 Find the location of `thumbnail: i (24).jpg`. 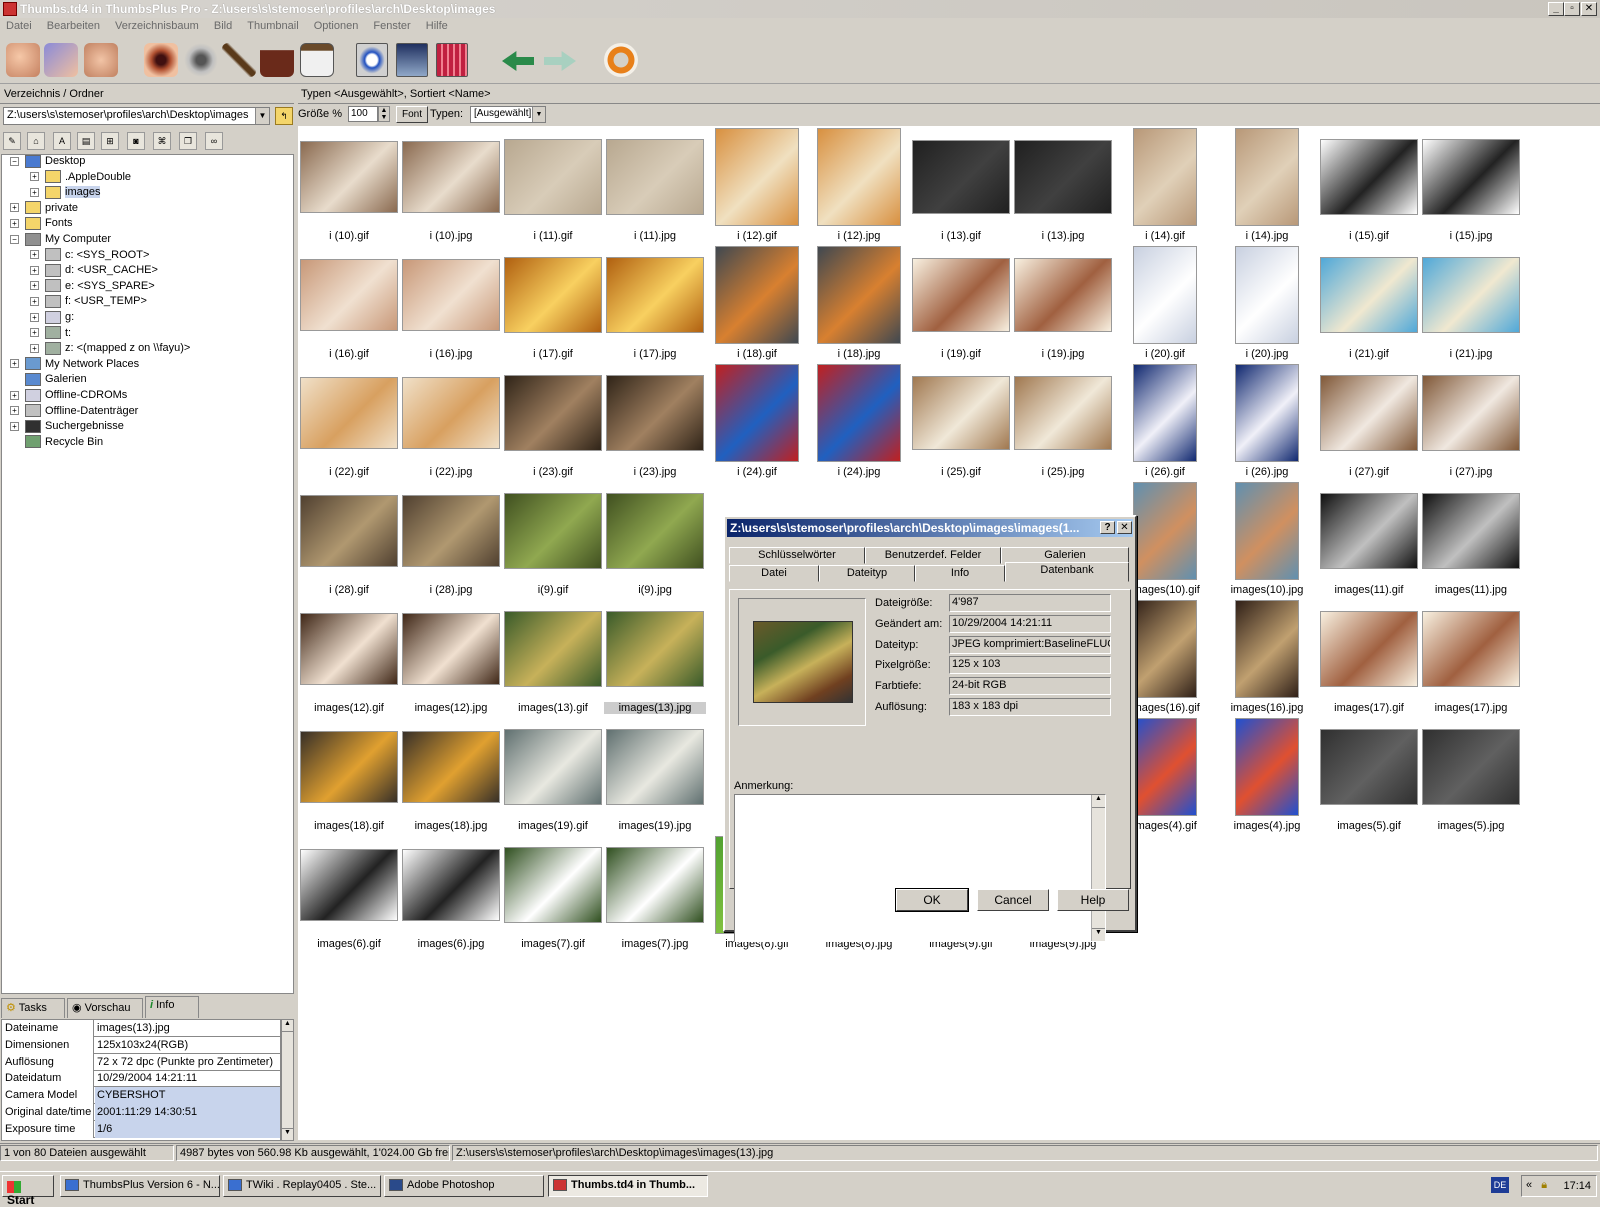

thumbnail: i (24).jpg is located at coordinates (859, 422).